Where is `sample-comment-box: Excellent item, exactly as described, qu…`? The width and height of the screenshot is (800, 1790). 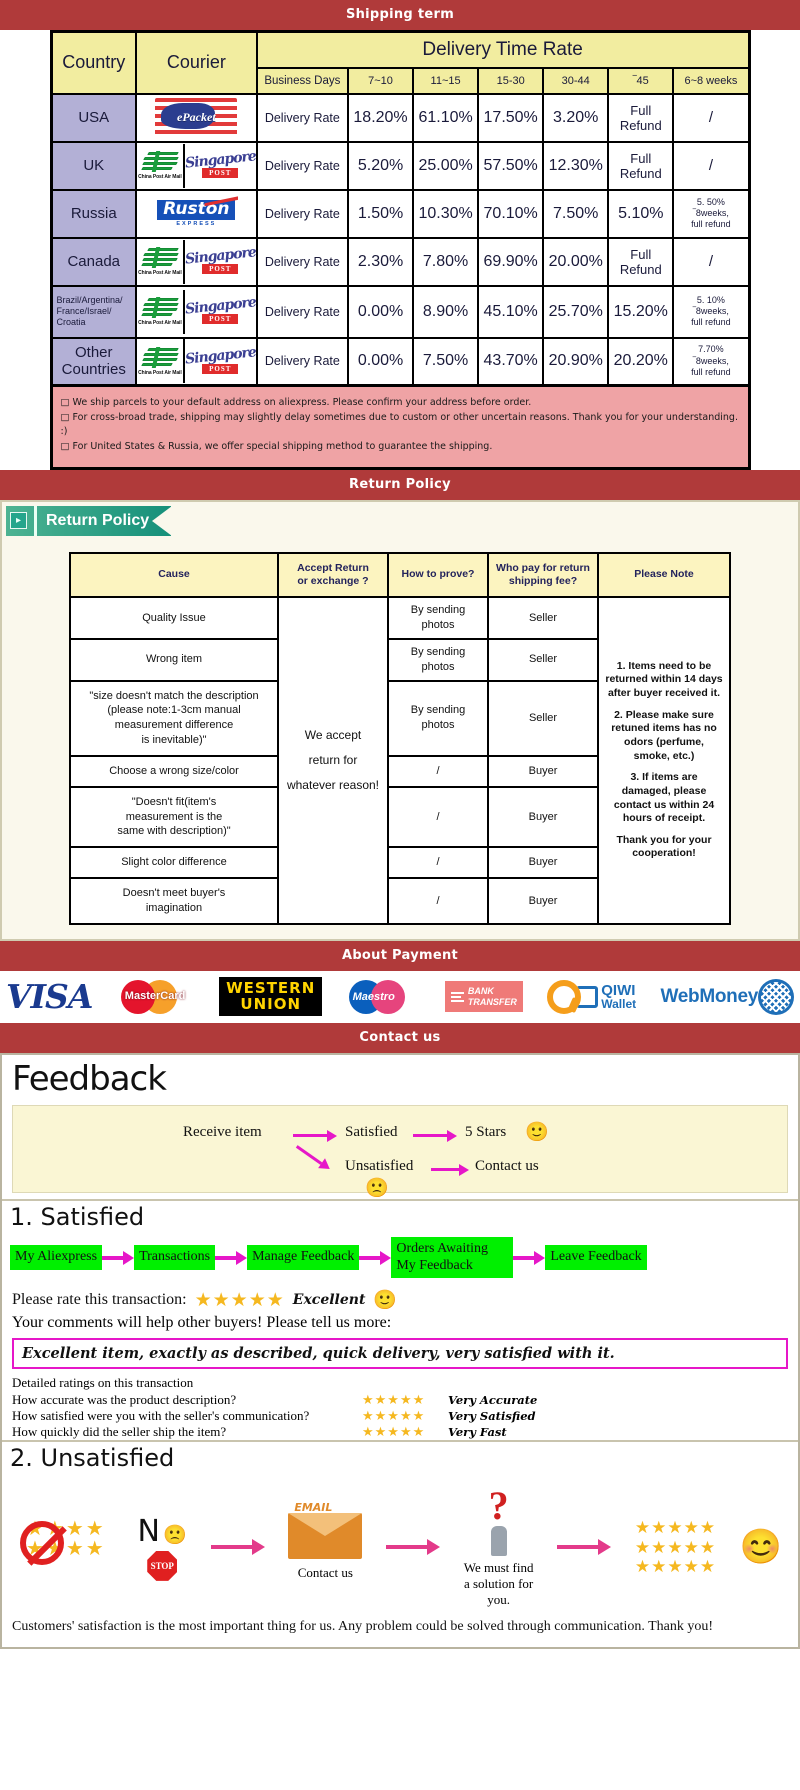
sample-comment-box: Excellent item, exactly as described, qu… is located at coordinates (400, 1354).